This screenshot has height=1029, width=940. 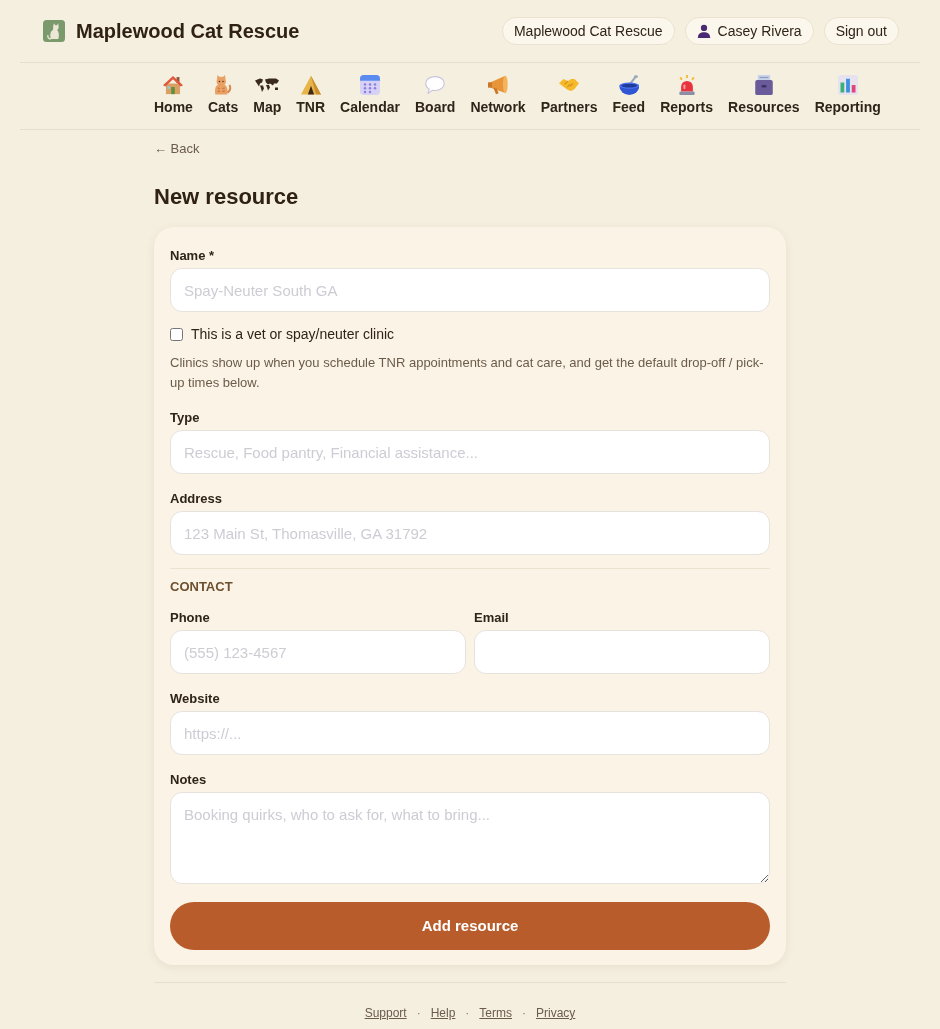 I want to click on nav-link: Calendar, so click(x=370, y=95).